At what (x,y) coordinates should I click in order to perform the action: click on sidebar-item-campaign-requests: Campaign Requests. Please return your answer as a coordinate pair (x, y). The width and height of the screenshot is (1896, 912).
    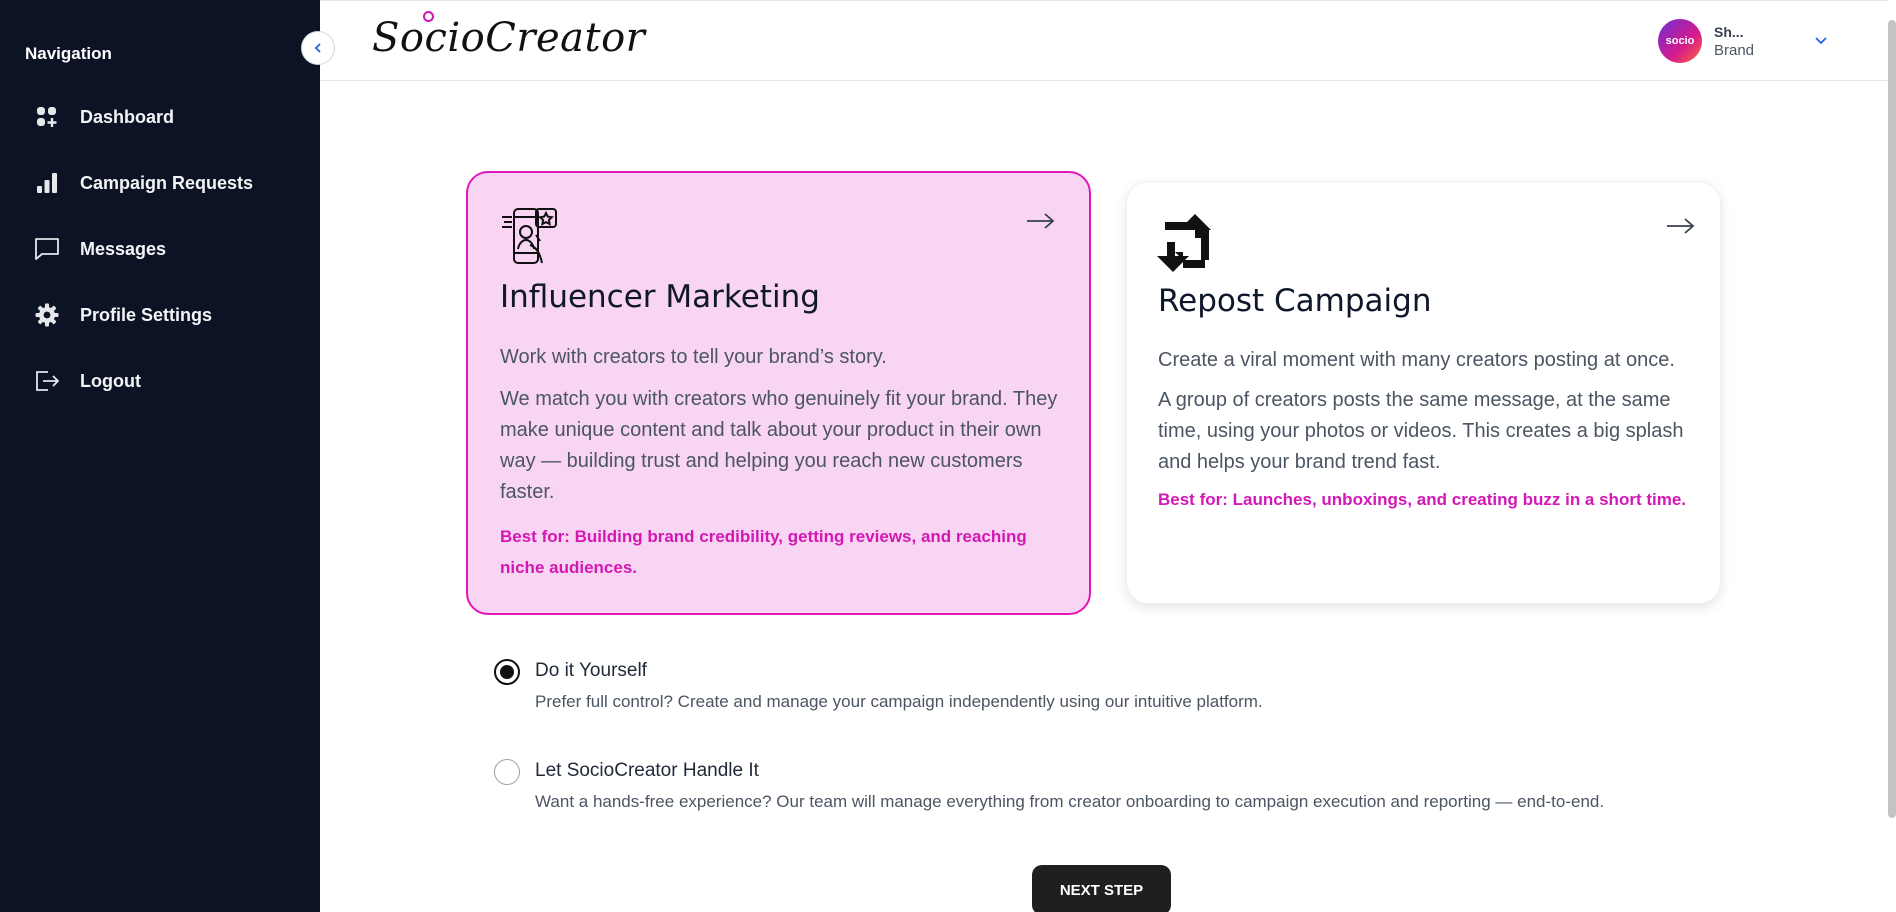
    Looking at the image, I should click on (160, 183).